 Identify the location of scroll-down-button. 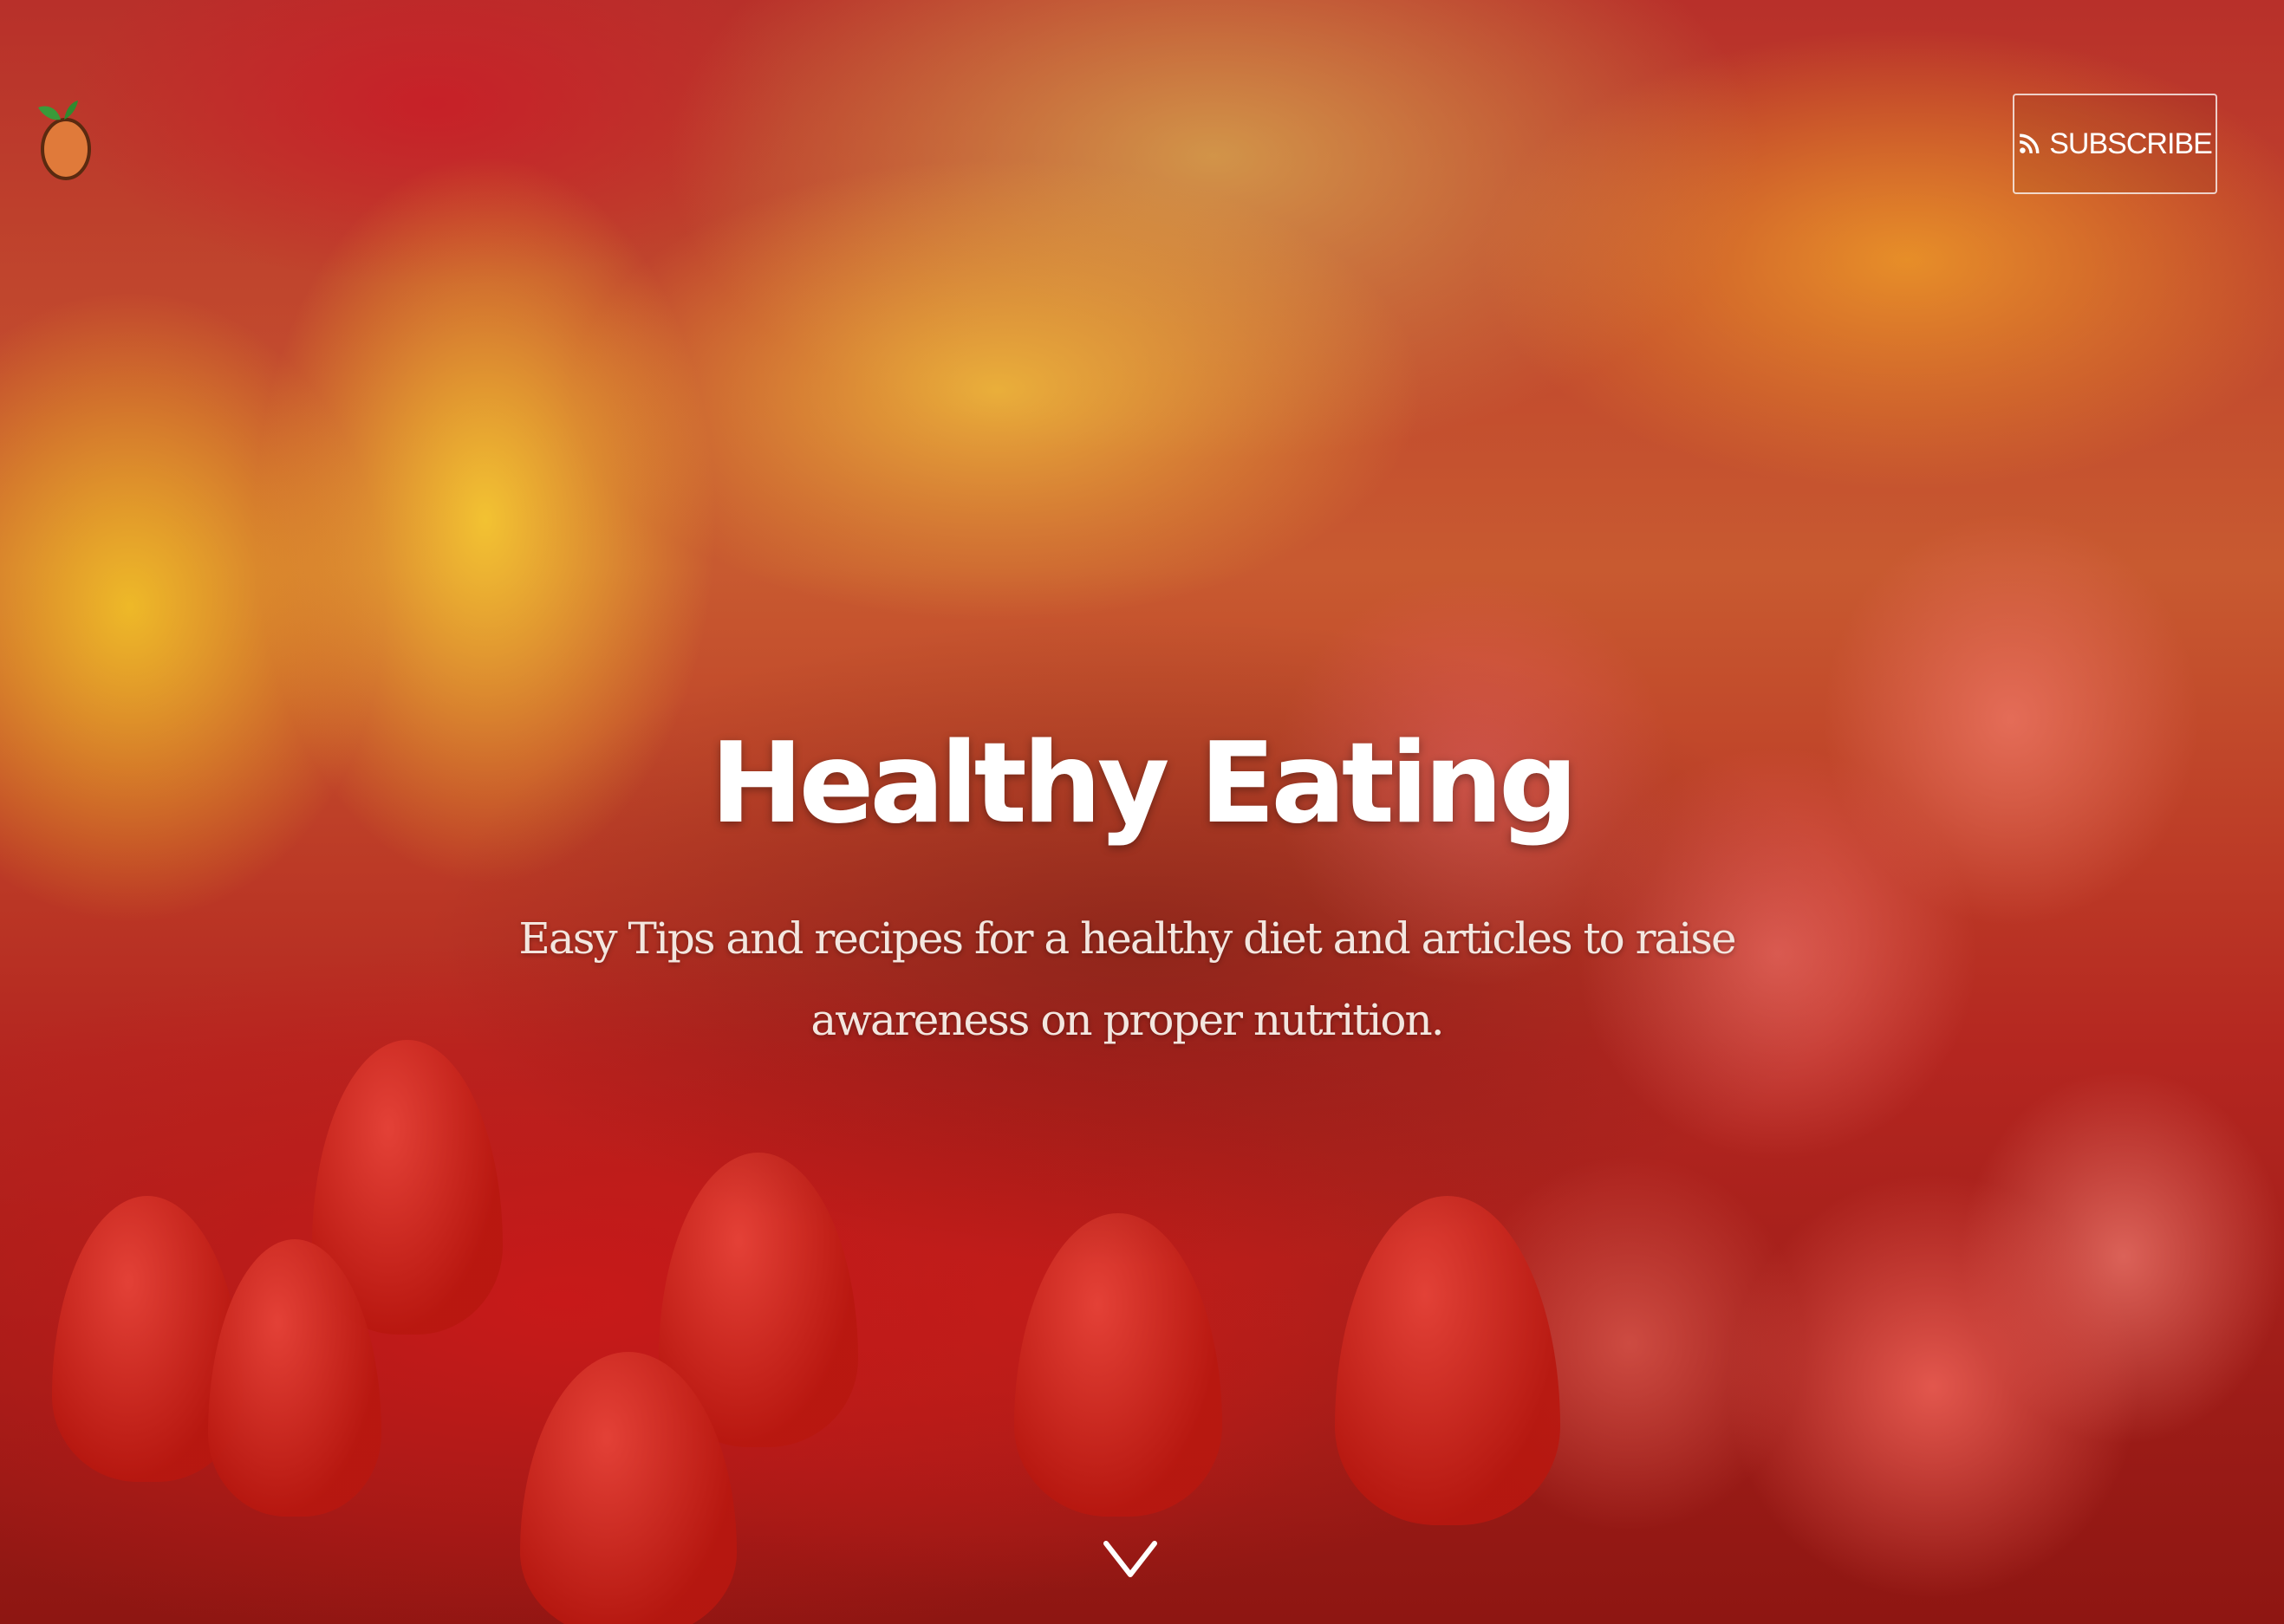
(1130, 1560).